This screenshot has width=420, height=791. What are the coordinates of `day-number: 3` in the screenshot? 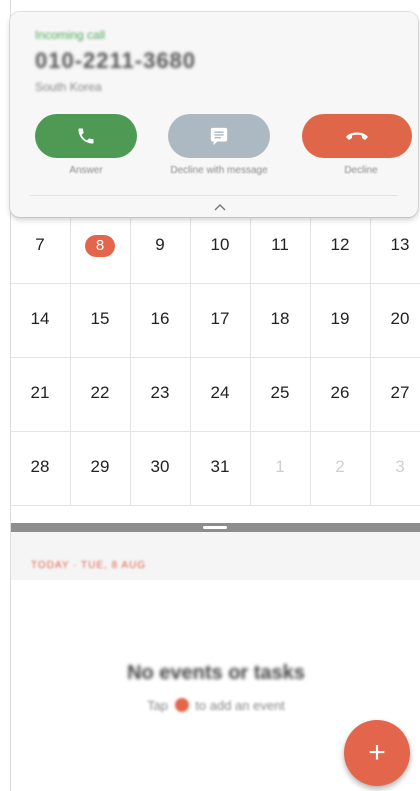 It's located at (400, 466).